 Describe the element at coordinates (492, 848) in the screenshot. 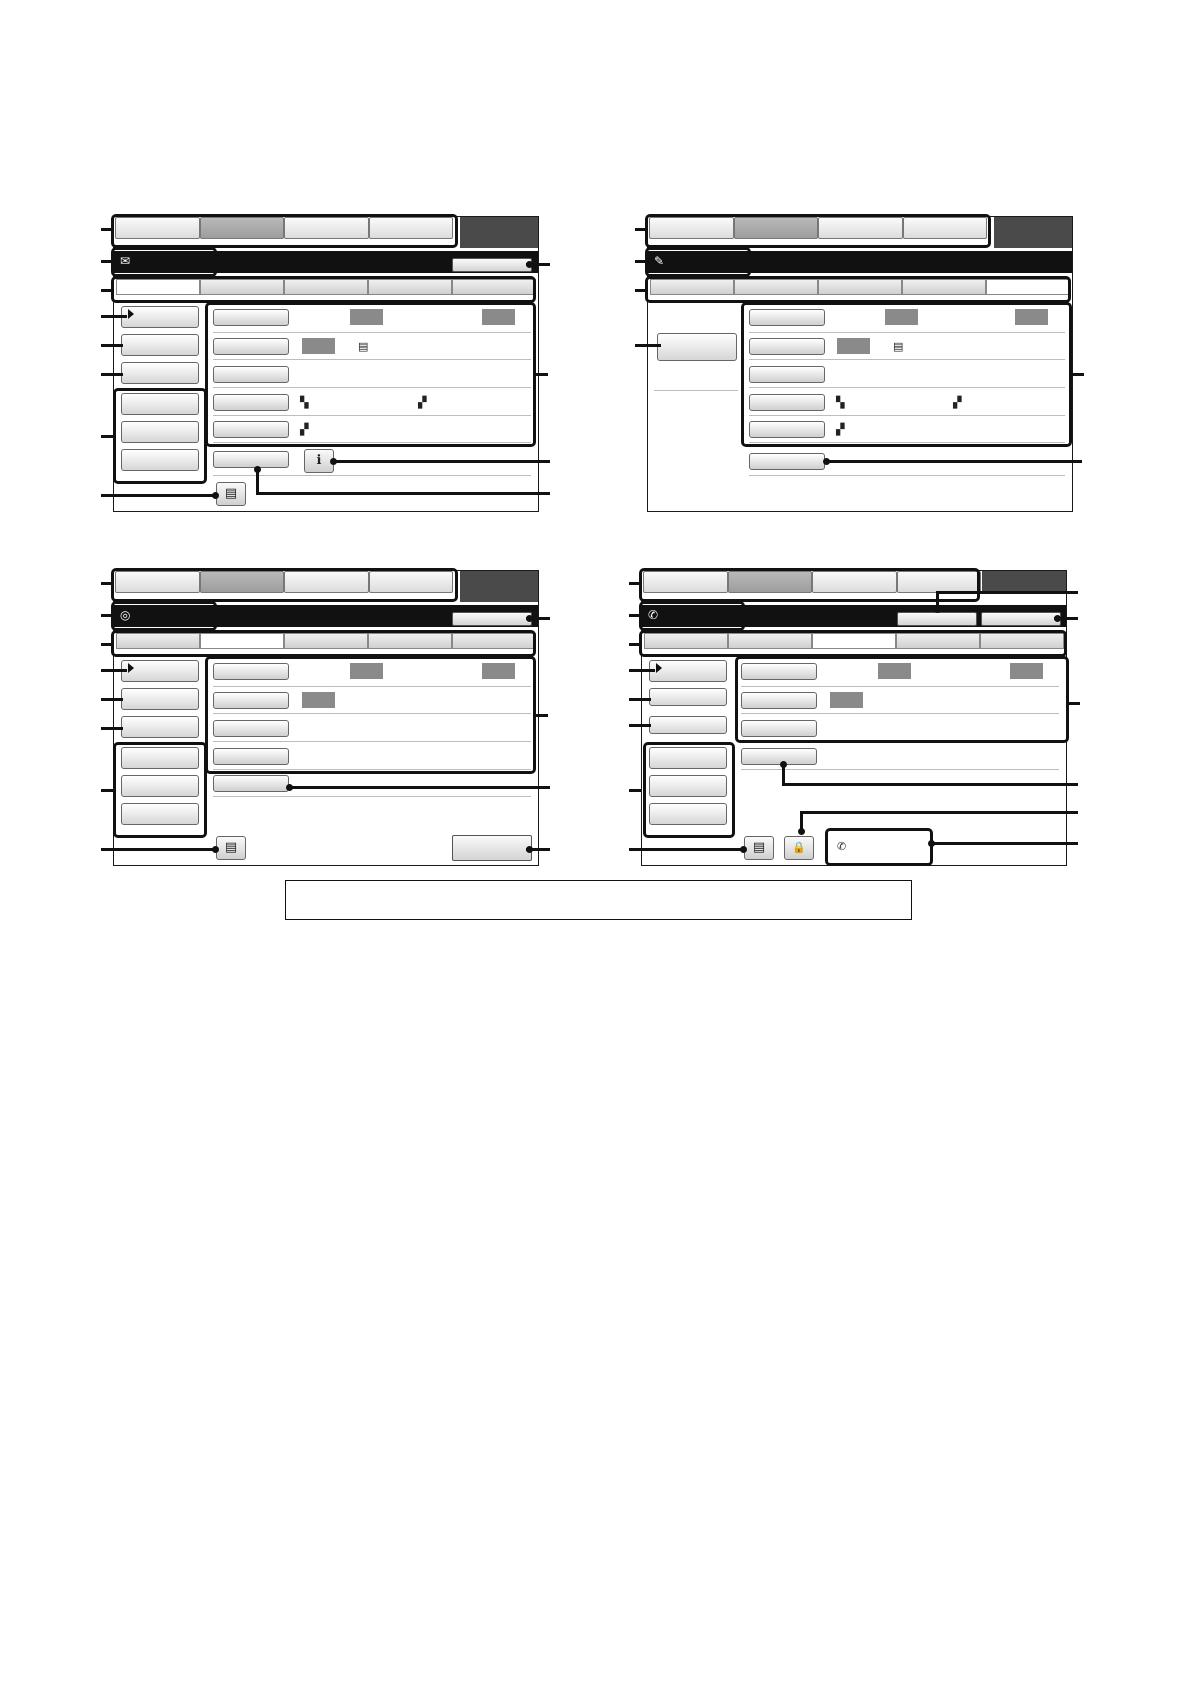

I see `bottom-right-button` at that location.